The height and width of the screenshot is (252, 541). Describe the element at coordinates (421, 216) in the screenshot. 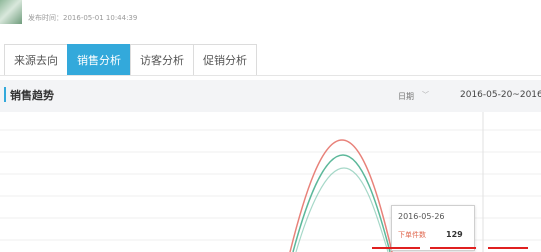

I see `tooltip-date: 2016-05-26` at that location.